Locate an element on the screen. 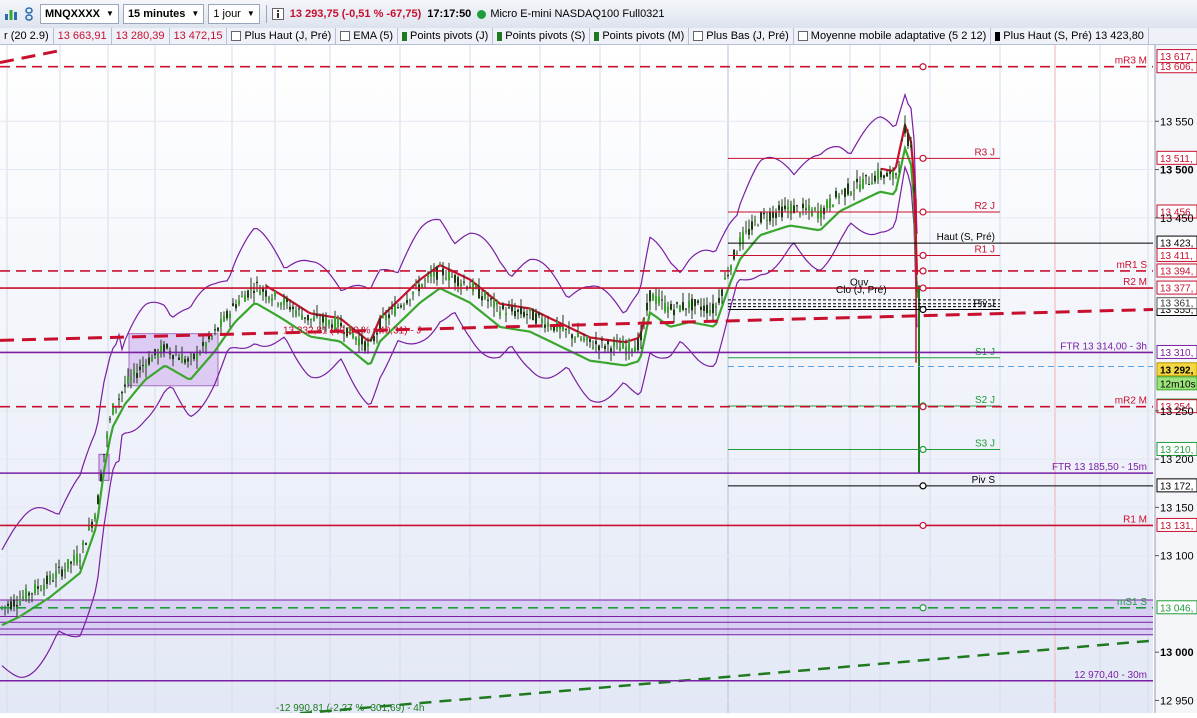 The image size is (1197, 718). legend-item: Plus Haut (J, Pré) is located at coordinates (282, 36).